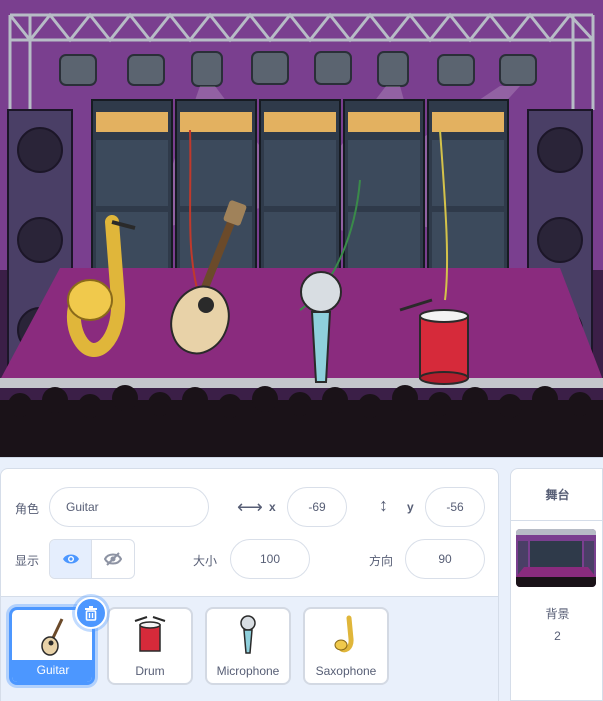 The image size is (603, 701). I want to click on trash-icon, so click(91, 613).